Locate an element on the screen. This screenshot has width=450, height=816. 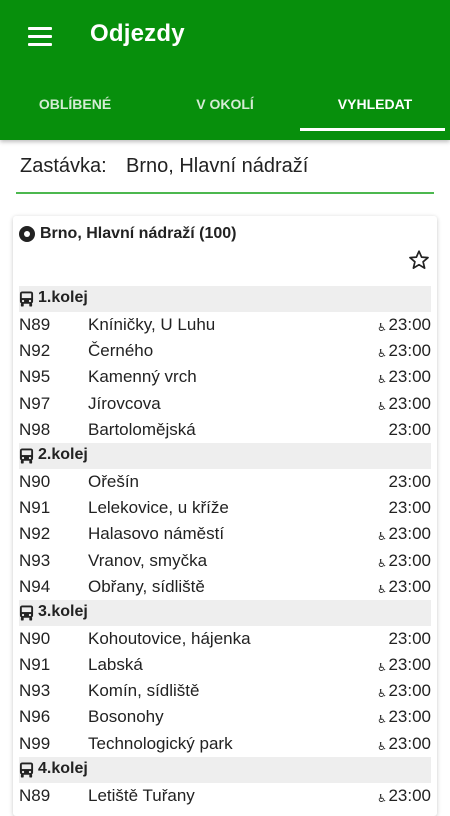
departure-row: N90 Ořešín 23:00 is located at coordinates (225, 482).